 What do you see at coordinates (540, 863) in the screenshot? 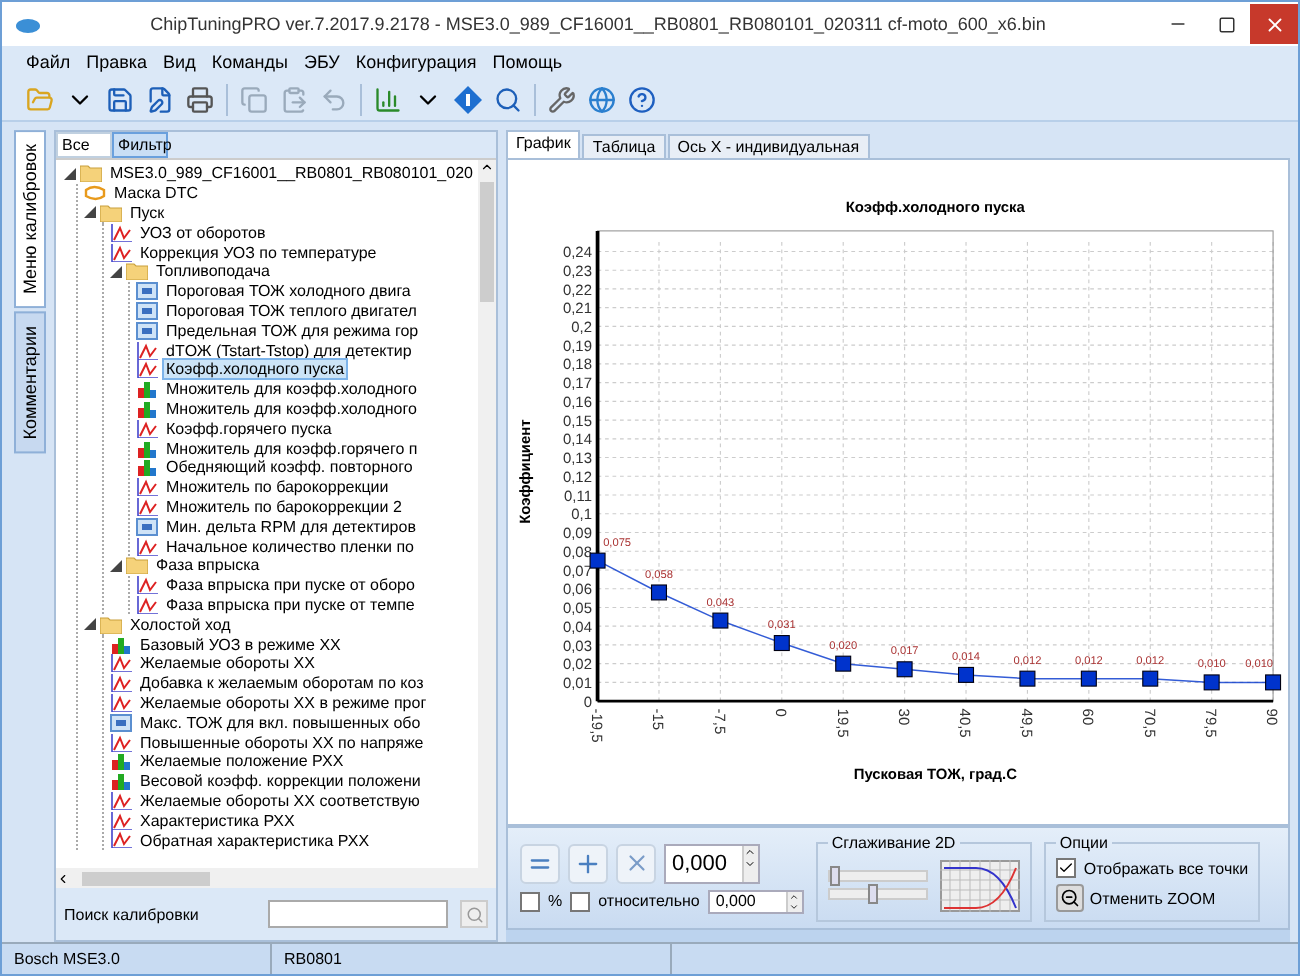
I see `equal-button` at bounding box center [540, 863].